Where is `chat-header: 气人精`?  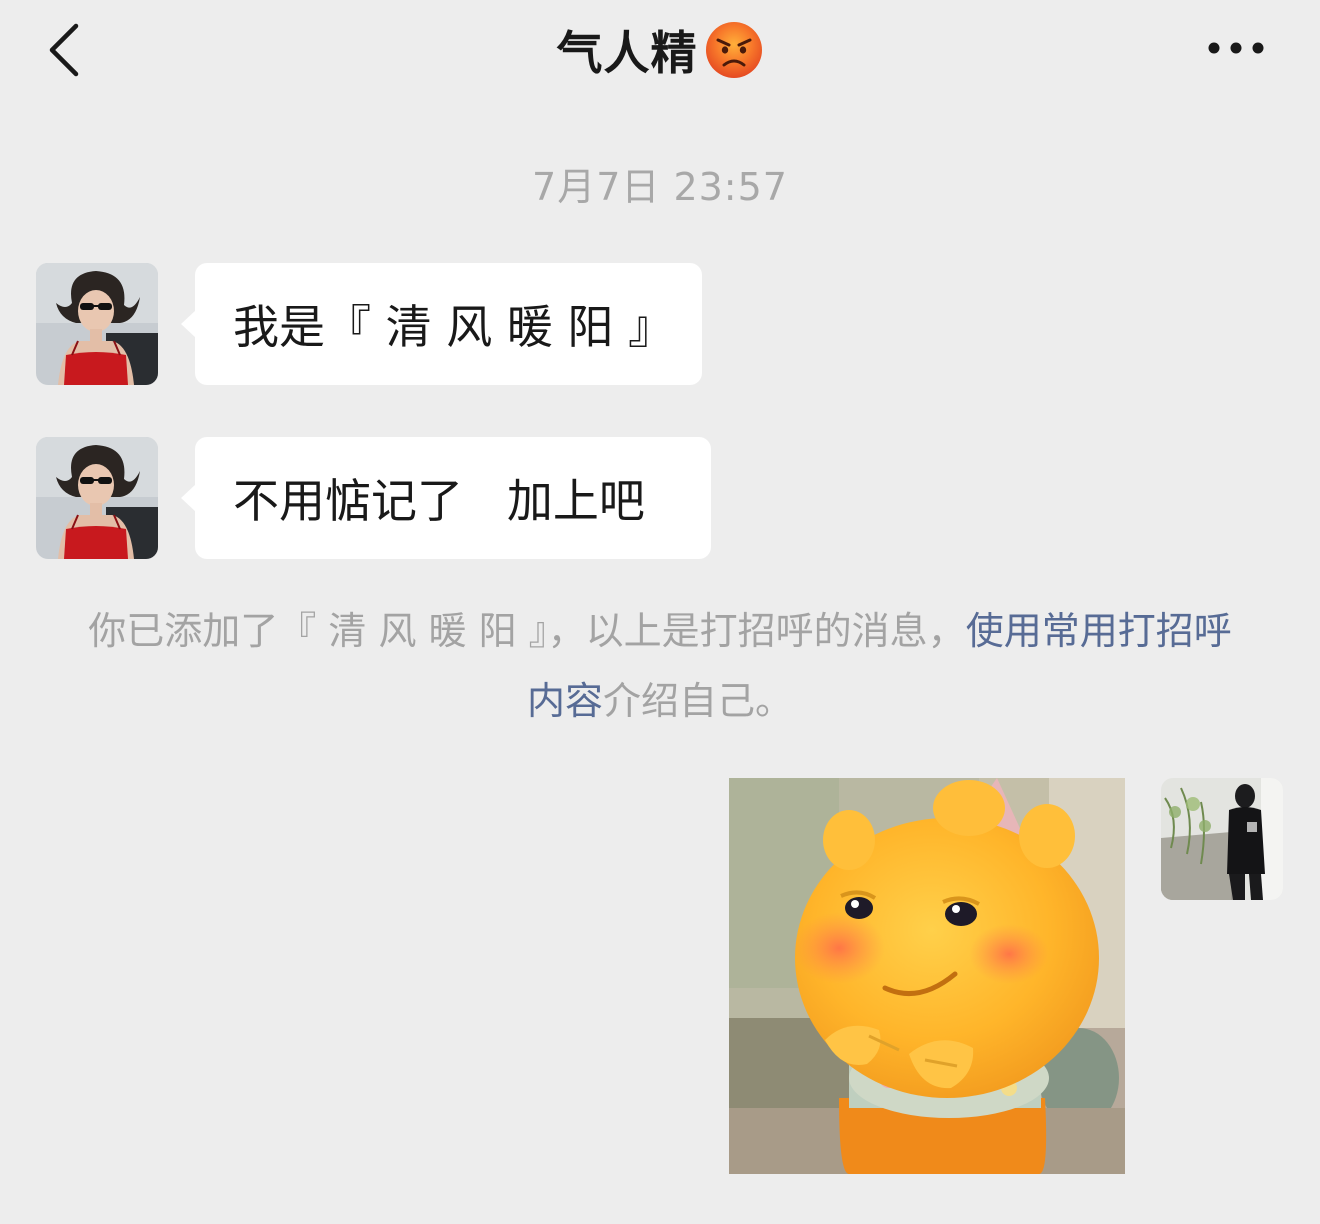 chat-header: 气人精 is located at coordinates (660, 50).